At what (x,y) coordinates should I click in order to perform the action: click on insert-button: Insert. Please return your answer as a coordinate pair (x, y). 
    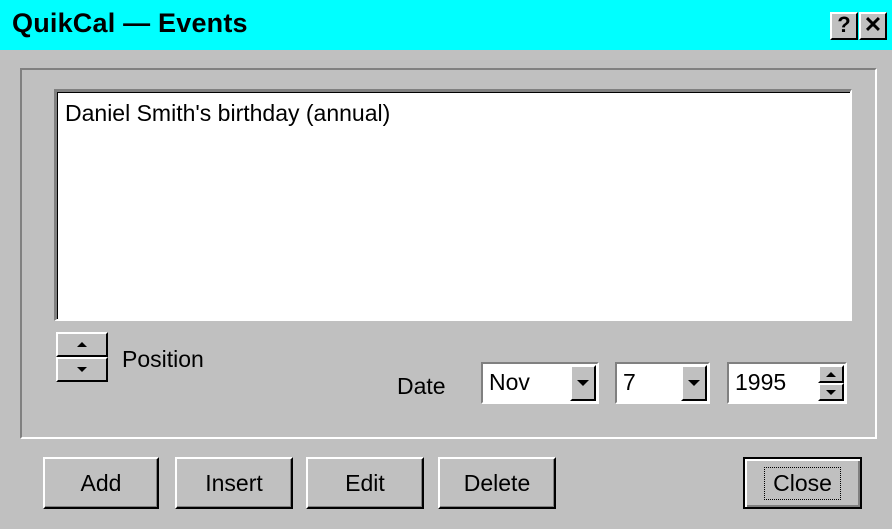
    Looking at the image, I should click on (234, 483).